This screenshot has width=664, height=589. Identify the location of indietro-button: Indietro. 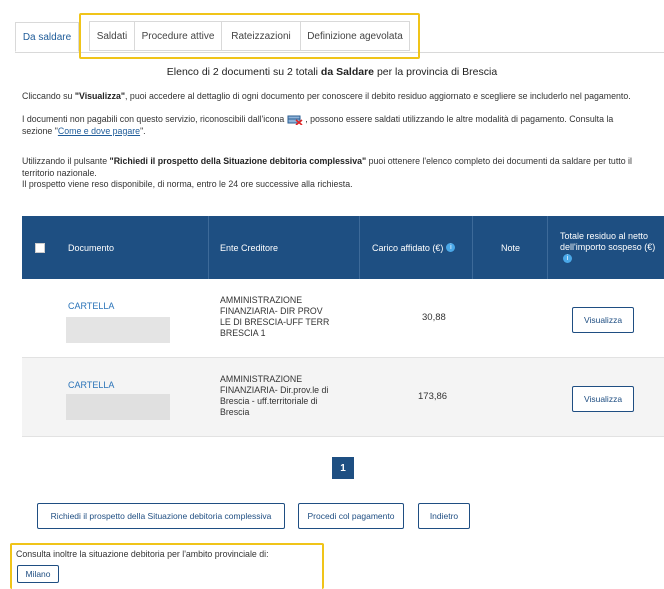
(444, 516).